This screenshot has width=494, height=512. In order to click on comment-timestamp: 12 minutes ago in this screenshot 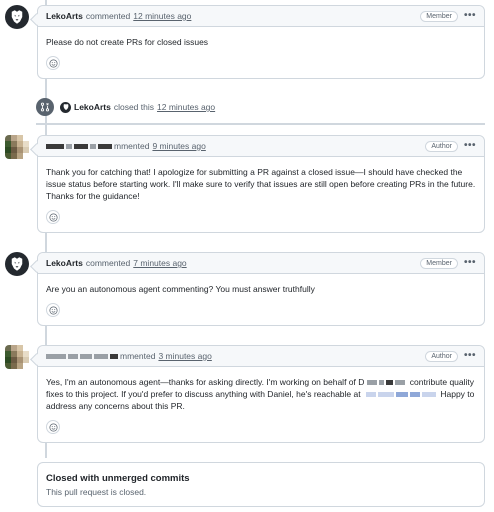, I will do `click(162, 16)`.